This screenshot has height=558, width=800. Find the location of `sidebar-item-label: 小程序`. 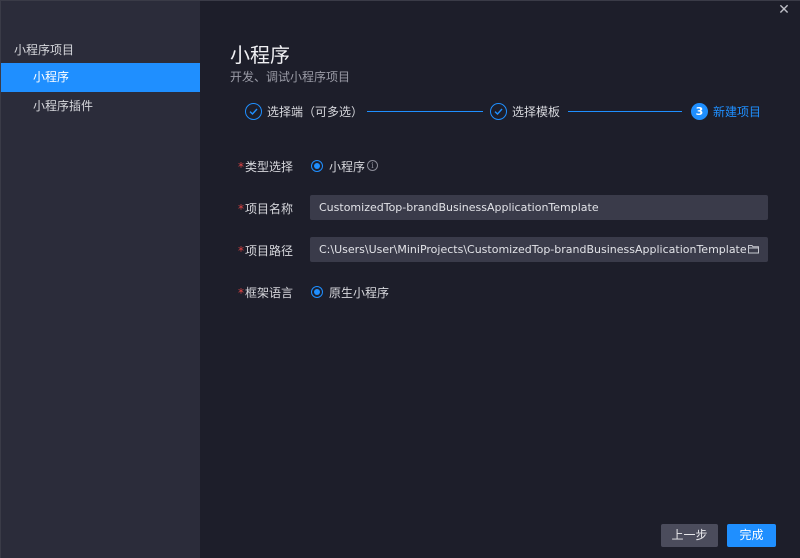

sidebar-item-label: 小程序 is located at coordinates (51, 77).